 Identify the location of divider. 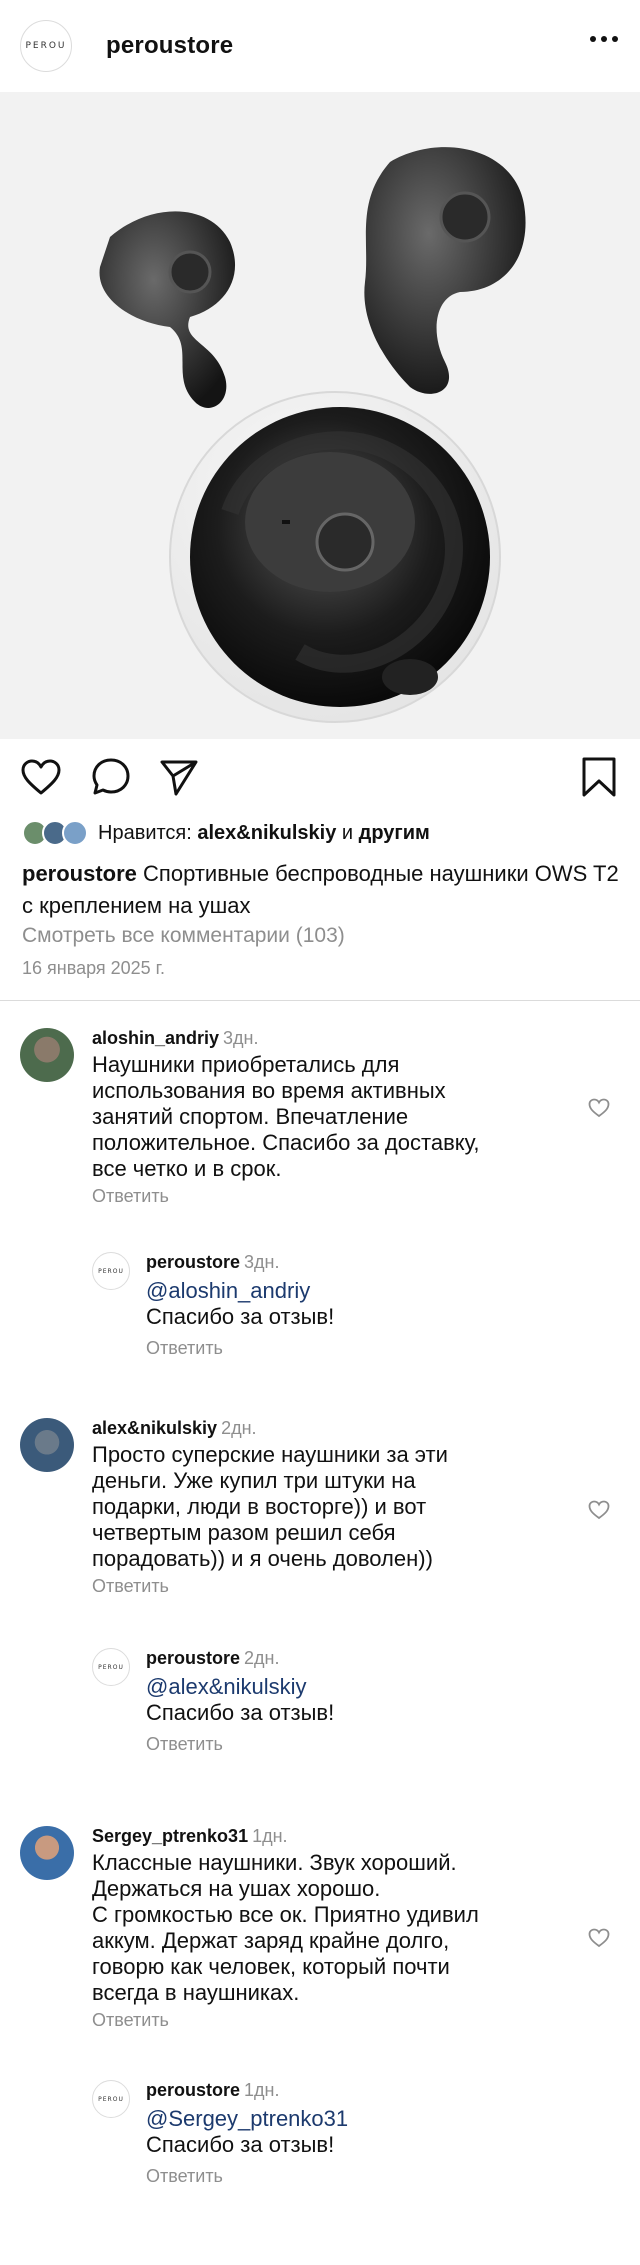
(320, 1000).